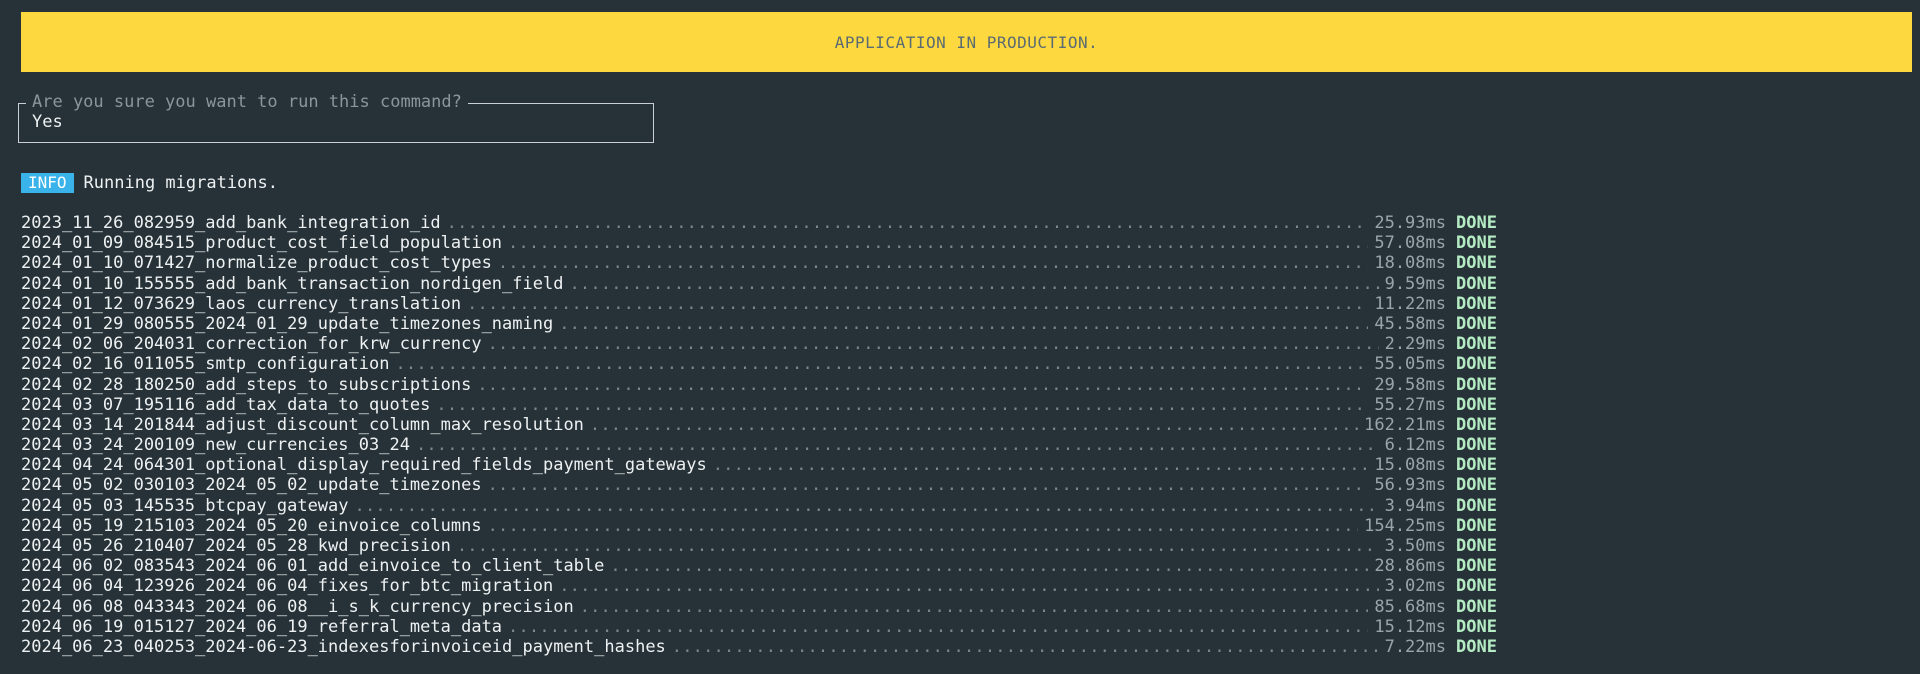 The image size is (1920, 674). Describe the element at coordinates (1405, 424) in the screenshot. I see `migration-time: 162.21ms` at that location.